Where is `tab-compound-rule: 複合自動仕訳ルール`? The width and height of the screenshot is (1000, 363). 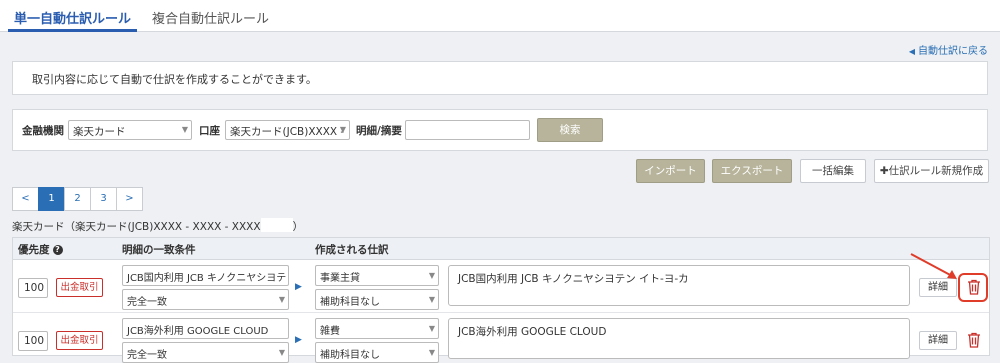 tab-compound-rule: 複合自動仕訳ルール is located at coordinates (210, 17).